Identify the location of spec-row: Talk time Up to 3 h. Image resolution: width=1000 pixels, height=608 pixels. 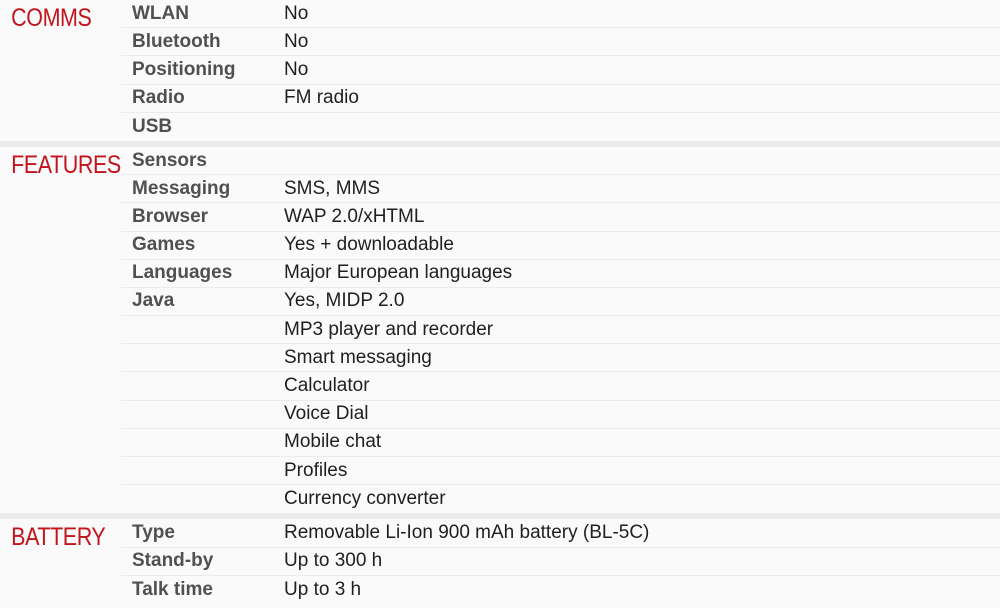
(560, 590).